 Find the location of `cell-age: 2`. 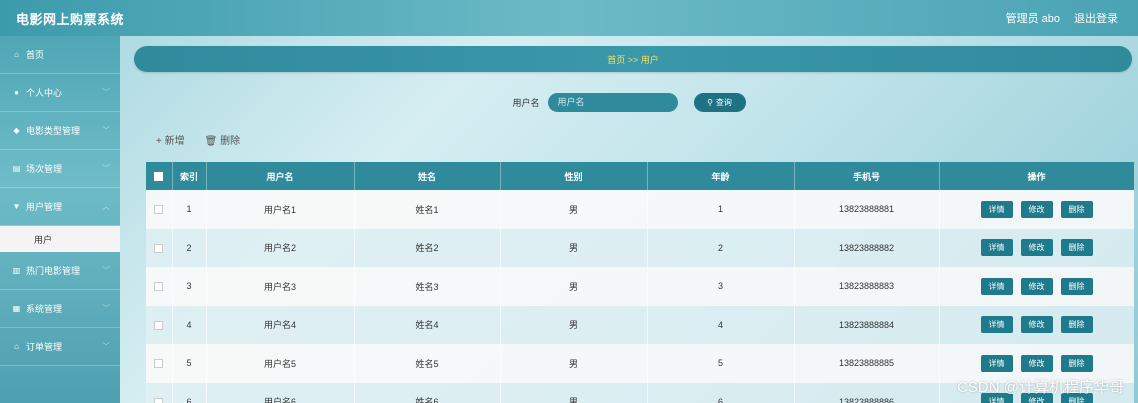

cell-age: 2 is located at coordinates (721, 247).